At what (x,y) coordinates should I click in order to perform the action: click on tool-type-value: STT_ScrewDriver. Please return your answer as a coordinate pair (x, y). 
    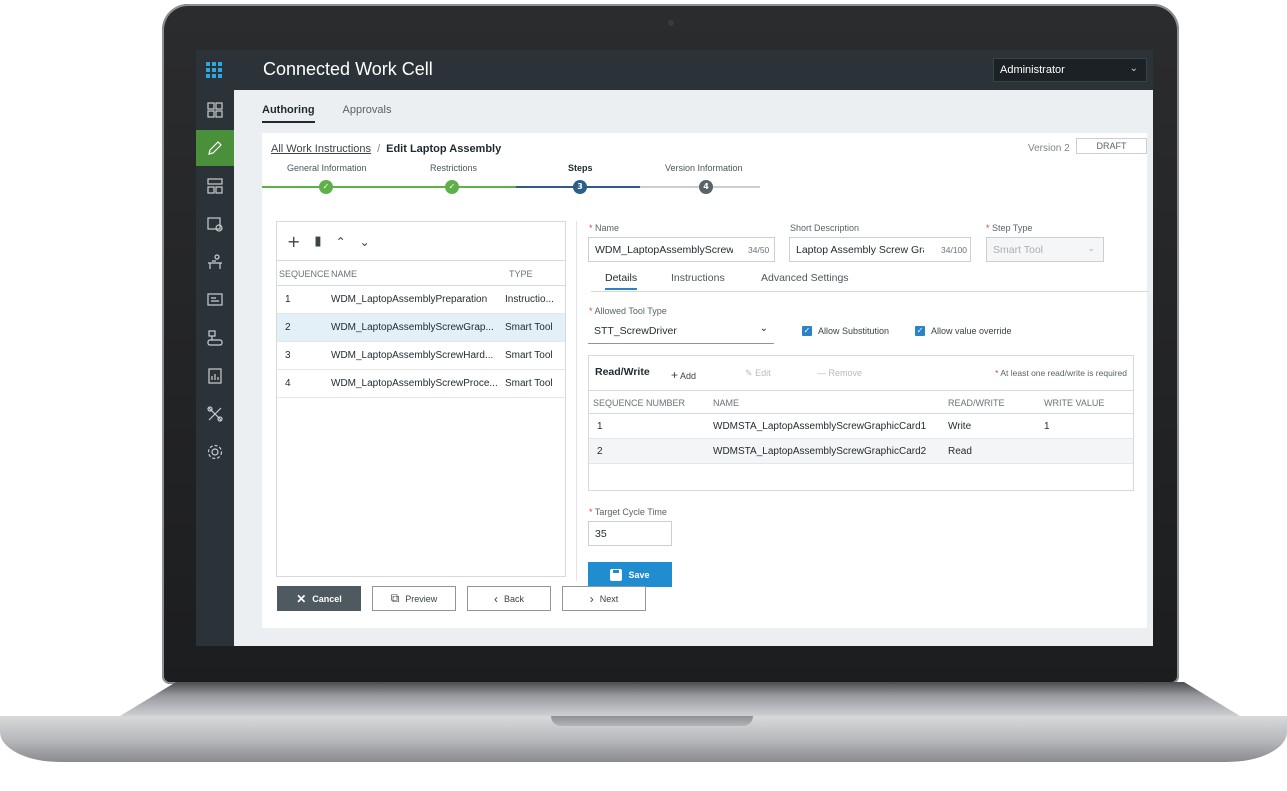
    Looking at the image, I should click on (635, 331).